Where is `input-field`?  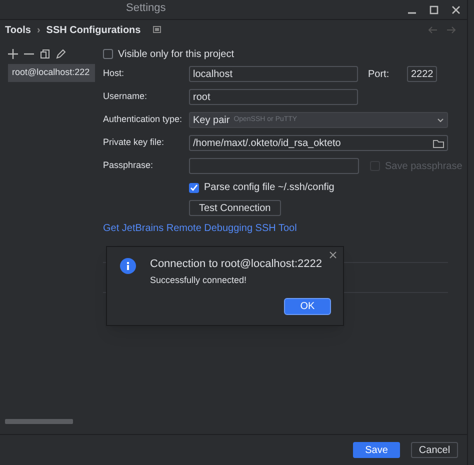 input-field is located at coordinates (274, 166).